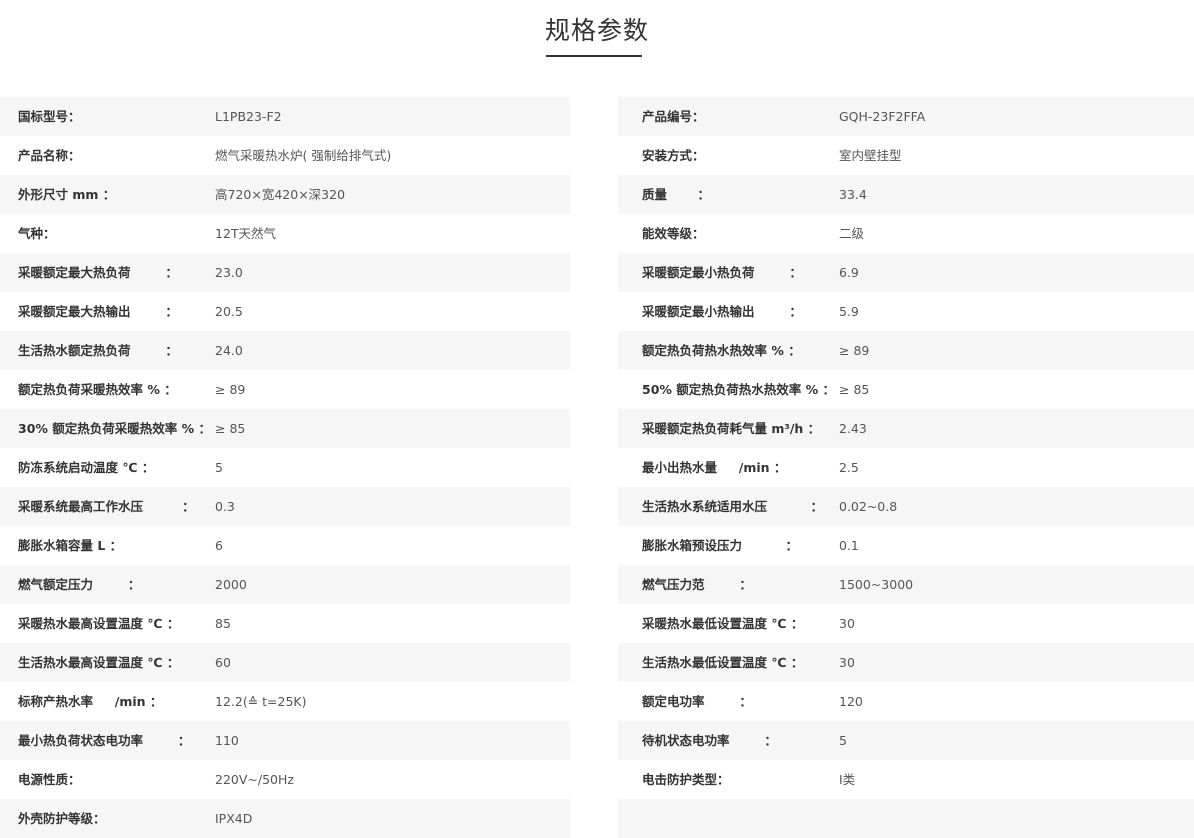 Image resolution: width=1194 pixels, height=838 pixels. I want to click on spec-row: 防冻系统启动温度 ℃ ： 5, so click(285, 467).